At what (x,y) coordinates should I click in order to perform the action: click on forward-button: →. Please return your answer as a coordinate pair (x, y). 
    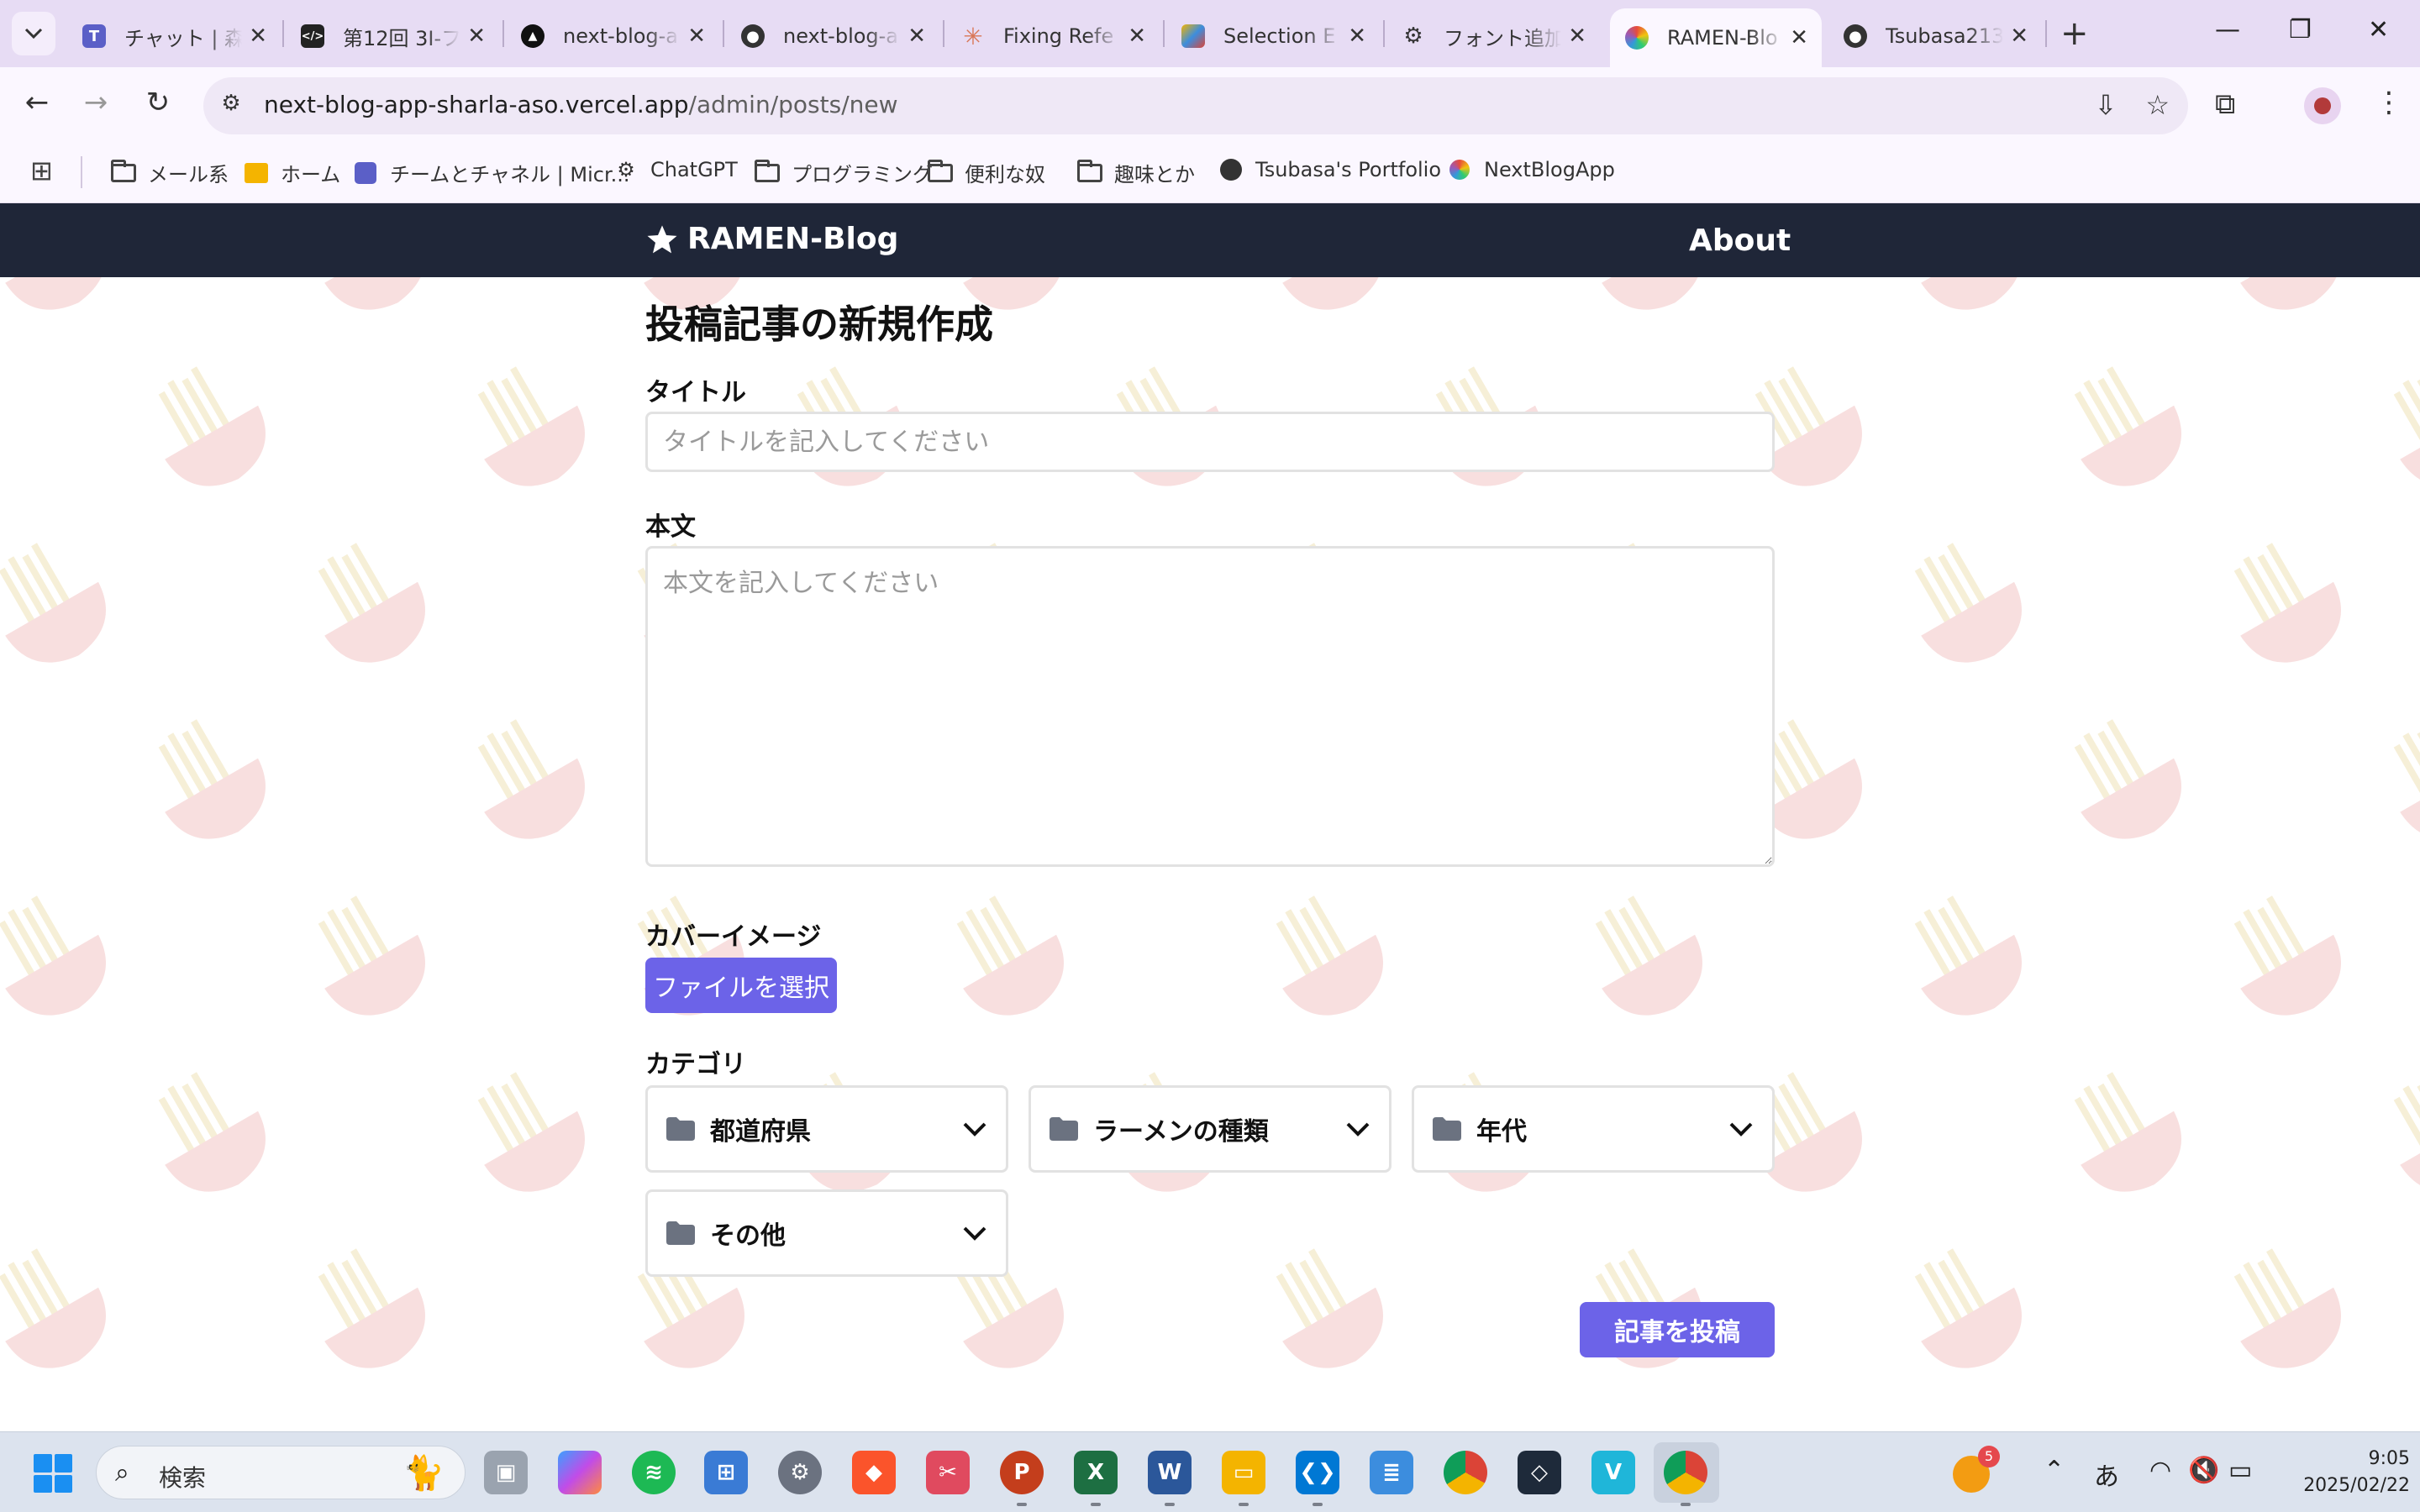
    Looking at the image, I should click on (96, 102).